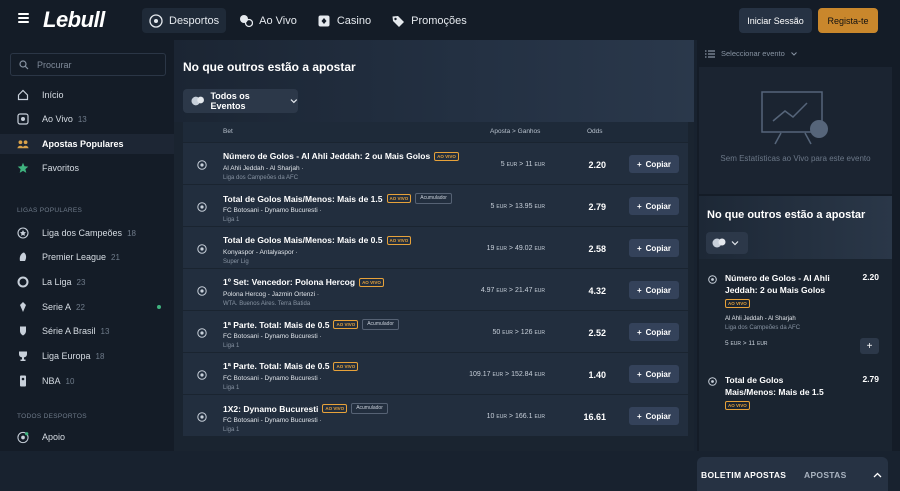  What do you see at coordinates (87, 95) in the screenshot?
I see `sidebar-item-inicio: Início` at bounding box center [87, 95].